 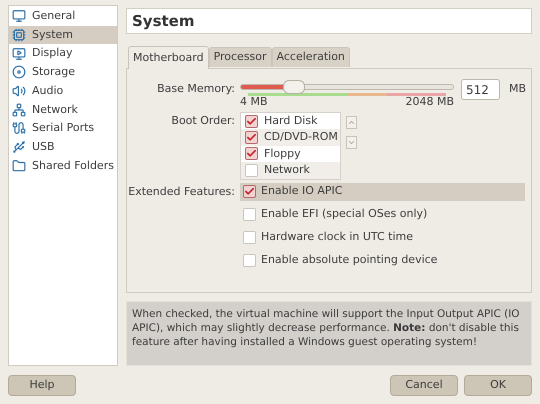 I want to click on sidebar-item: Storage, so click(x=63, y=72).